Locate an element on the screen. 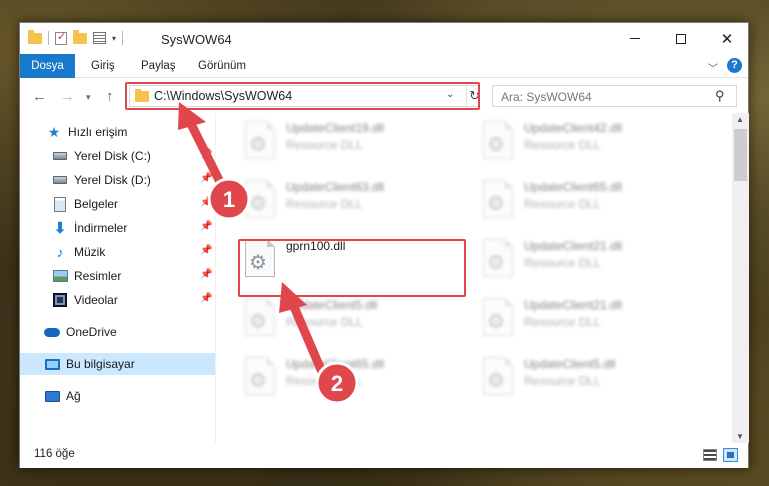 This screenshot has width=769, height=486. star-icon: ★ is located at coordinates (54, 131).